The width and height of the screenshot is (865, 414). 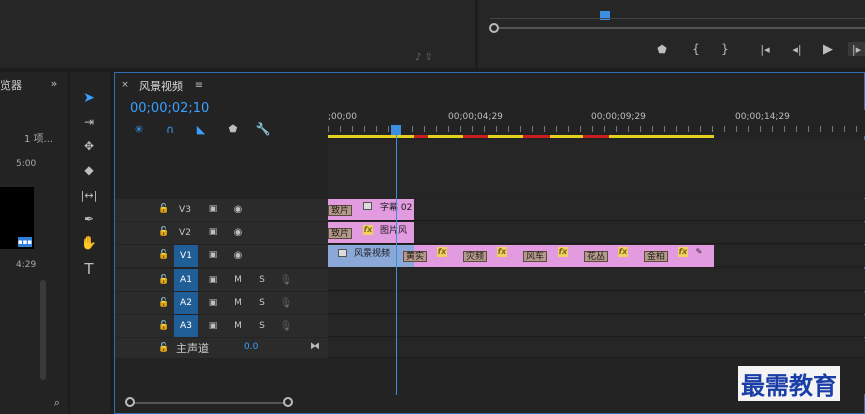 I want to click on ruler-label-1: 00;00;04;29, so click(x=475, y=117).